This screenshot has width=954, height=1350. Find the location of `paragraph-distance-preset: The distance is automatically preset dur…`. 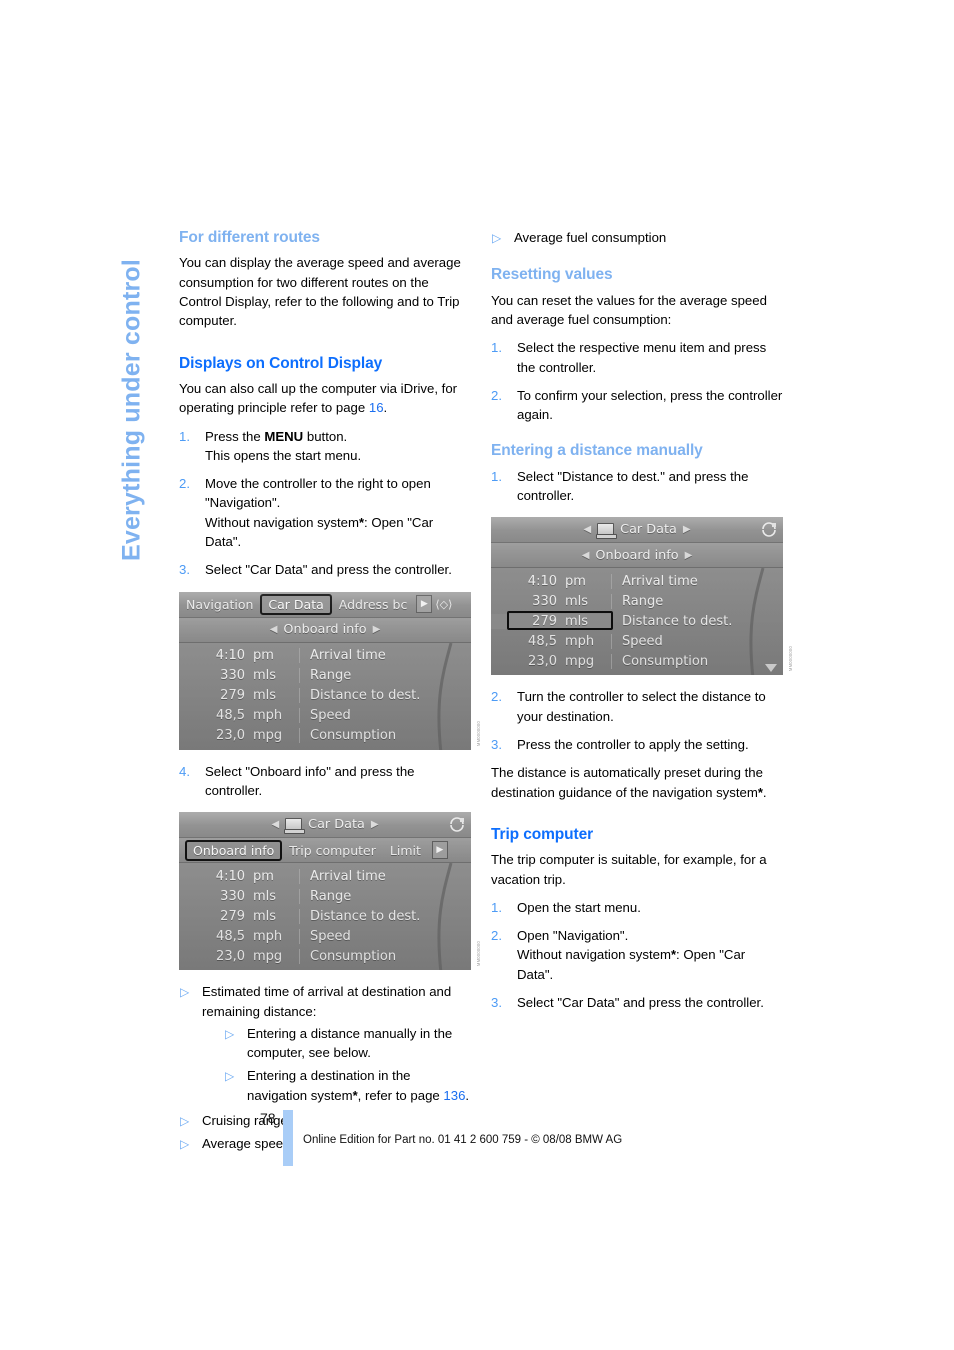

paragraph-distance-preset: The distance is automatically preset dur… is located at coordinates (637, 782).